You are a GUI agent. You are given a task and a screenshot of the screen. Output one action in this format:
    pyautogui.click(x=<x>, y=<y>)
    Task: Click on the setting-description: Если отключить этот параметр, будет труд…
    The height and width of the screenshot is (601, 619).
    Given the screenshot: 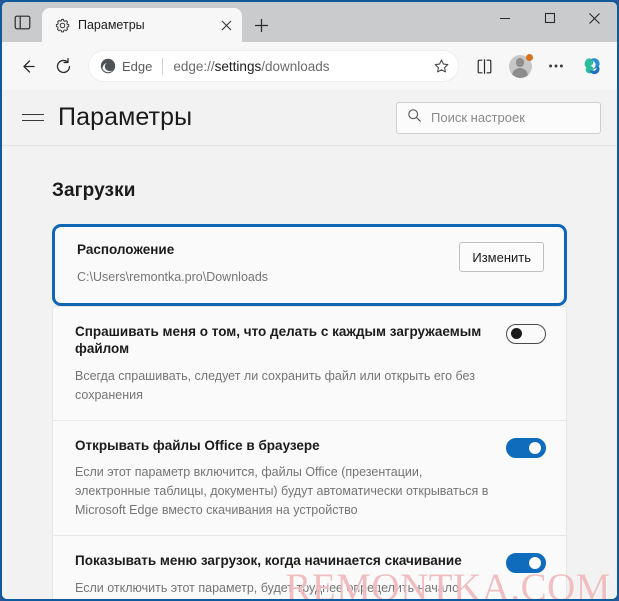 What is the action you would take?
    pyautogui.click(x=267, y=587)
    